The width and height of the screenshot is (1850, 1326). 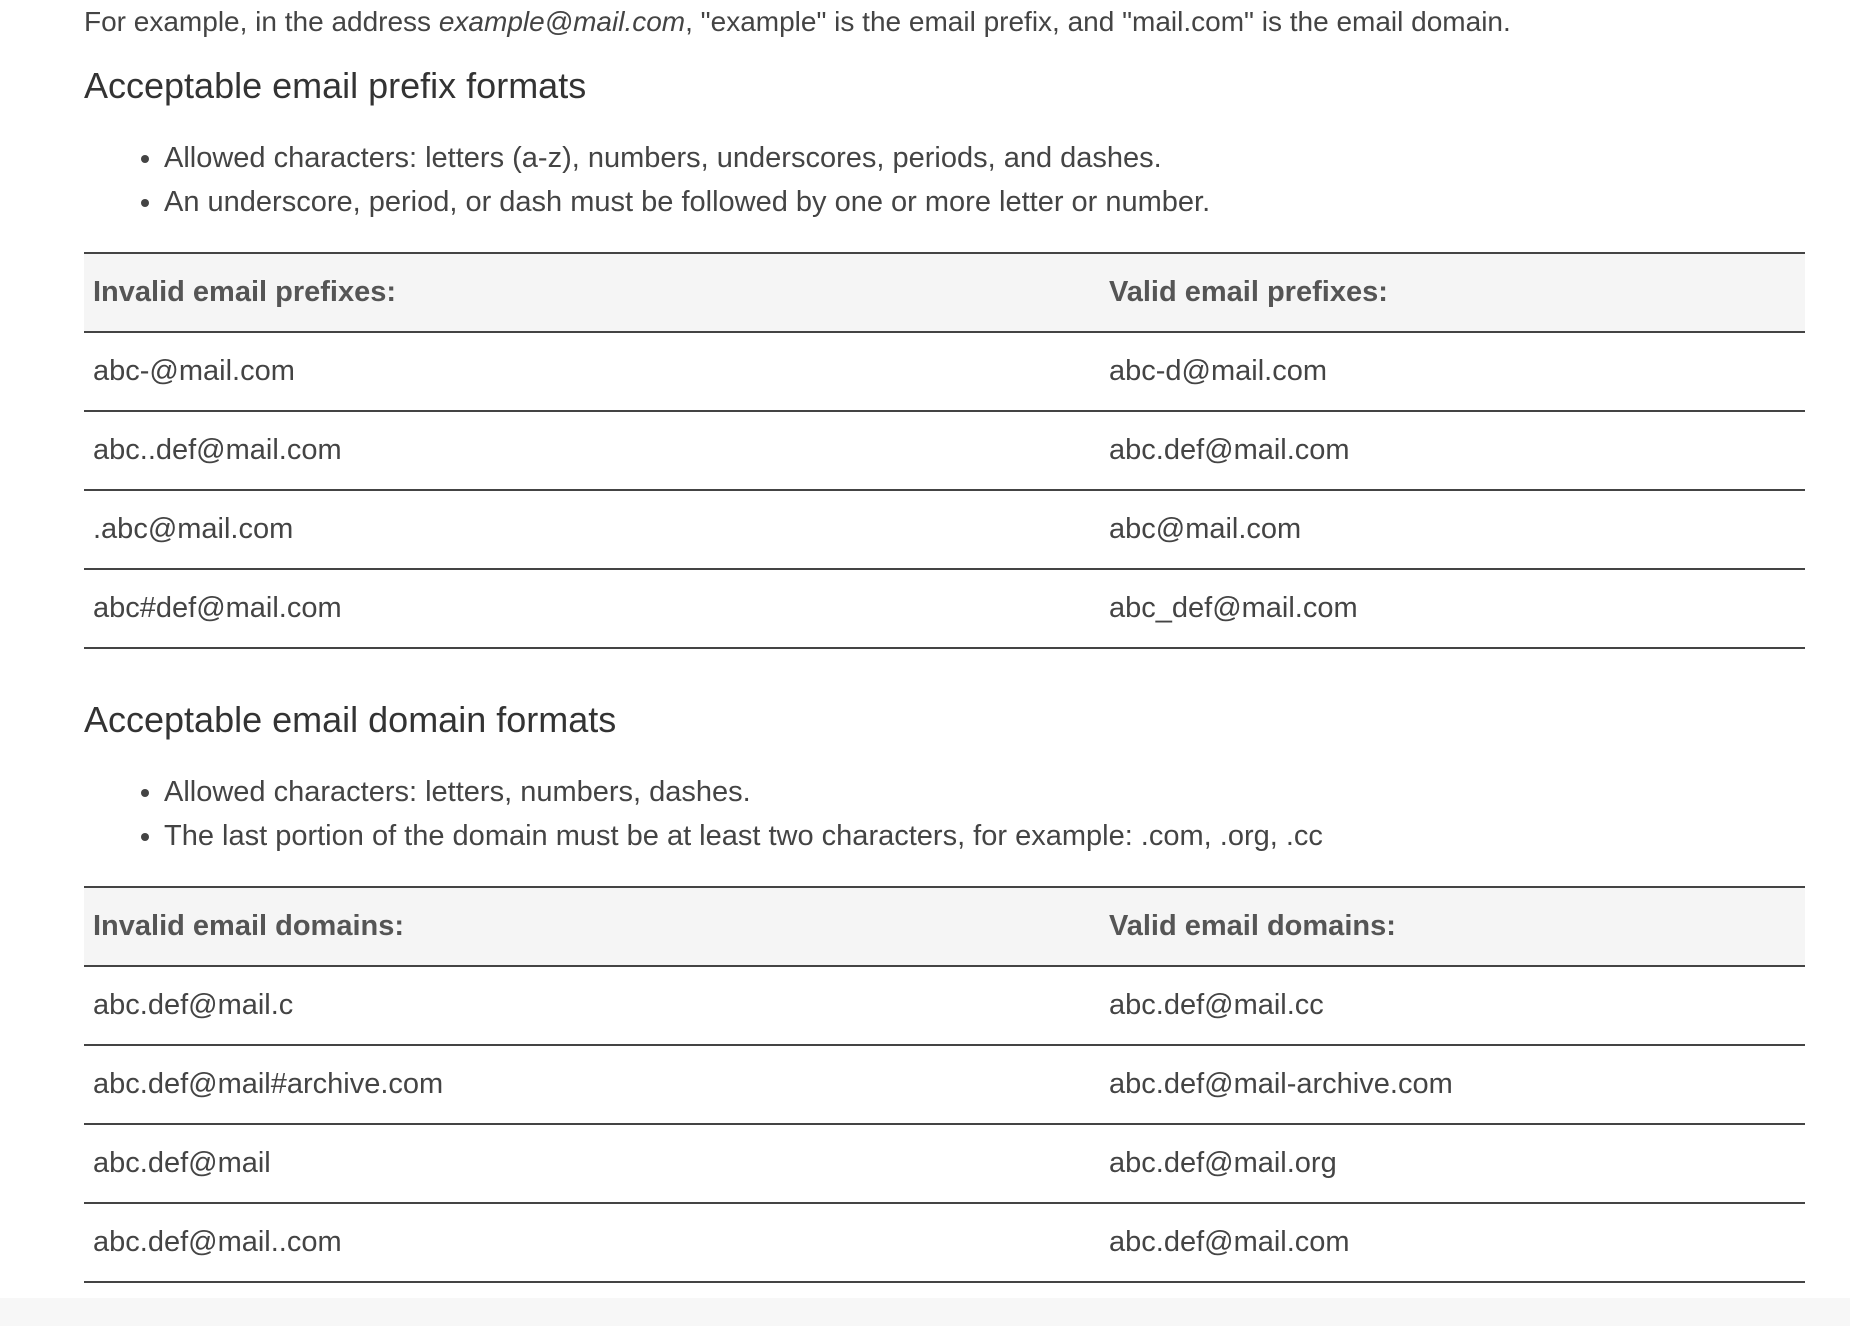 What do you see at coordinates (1452, 372) in the screenshot?
I see `valid-prefix-cell: abc-d@mail.com` at bounding box center [1452, 372].